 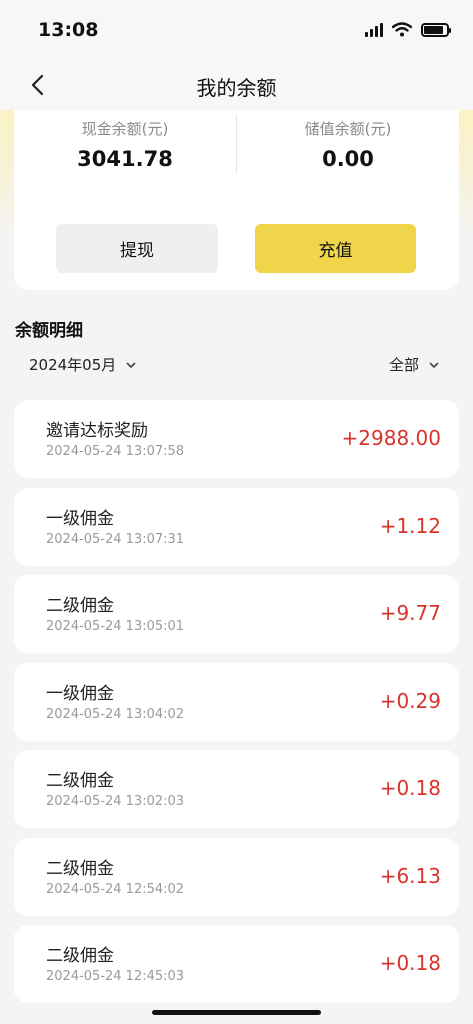 I want to click on battery-level, so click(x=433, y=29).